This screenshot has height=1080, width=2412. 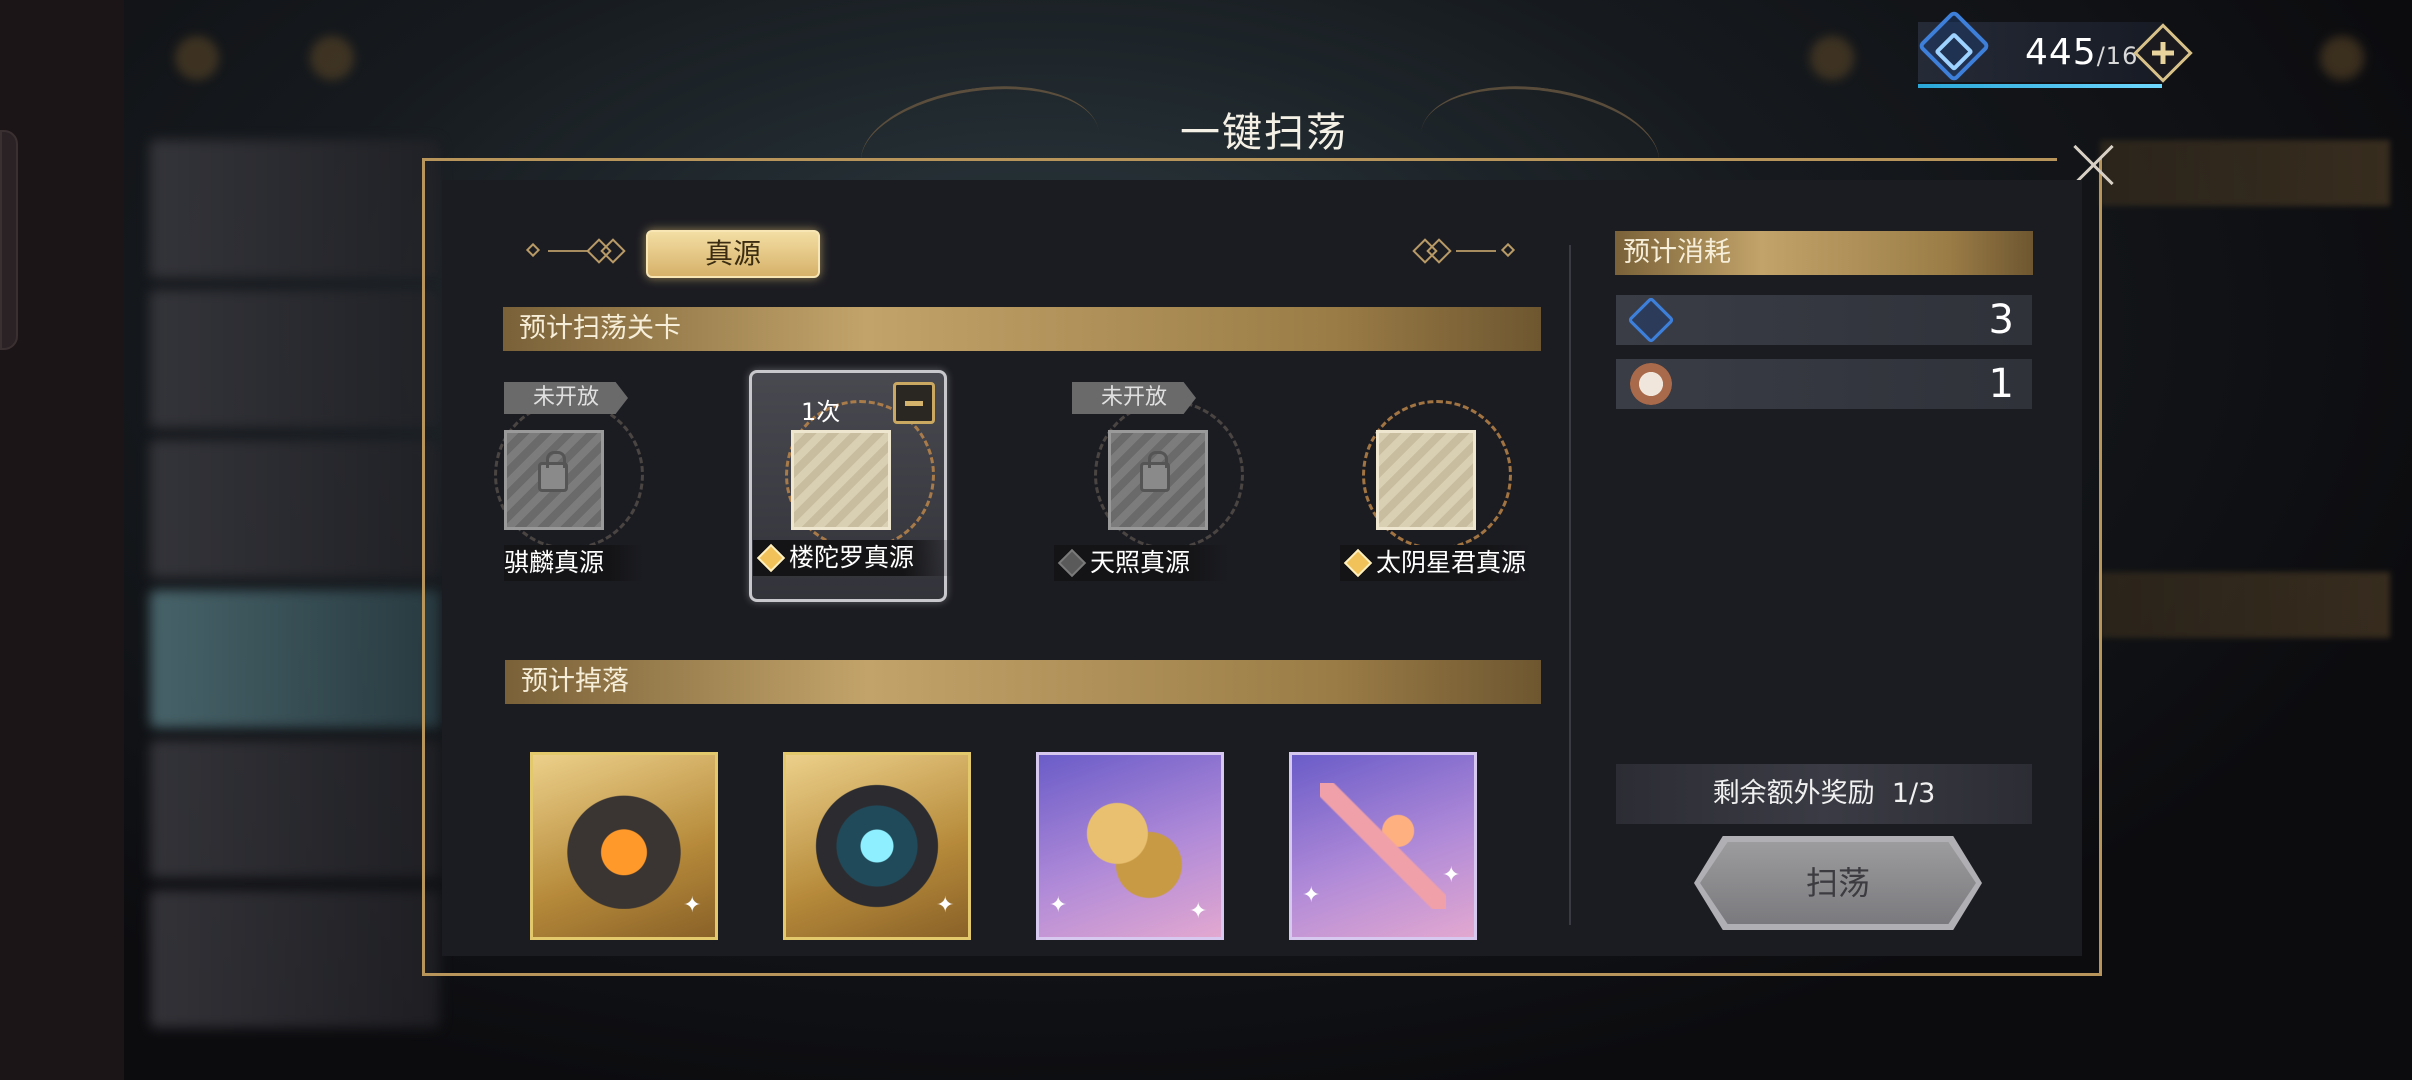 I want to click on stage-card-louluo: 1次 楼陀罗真源, so click(x=854, y=486).